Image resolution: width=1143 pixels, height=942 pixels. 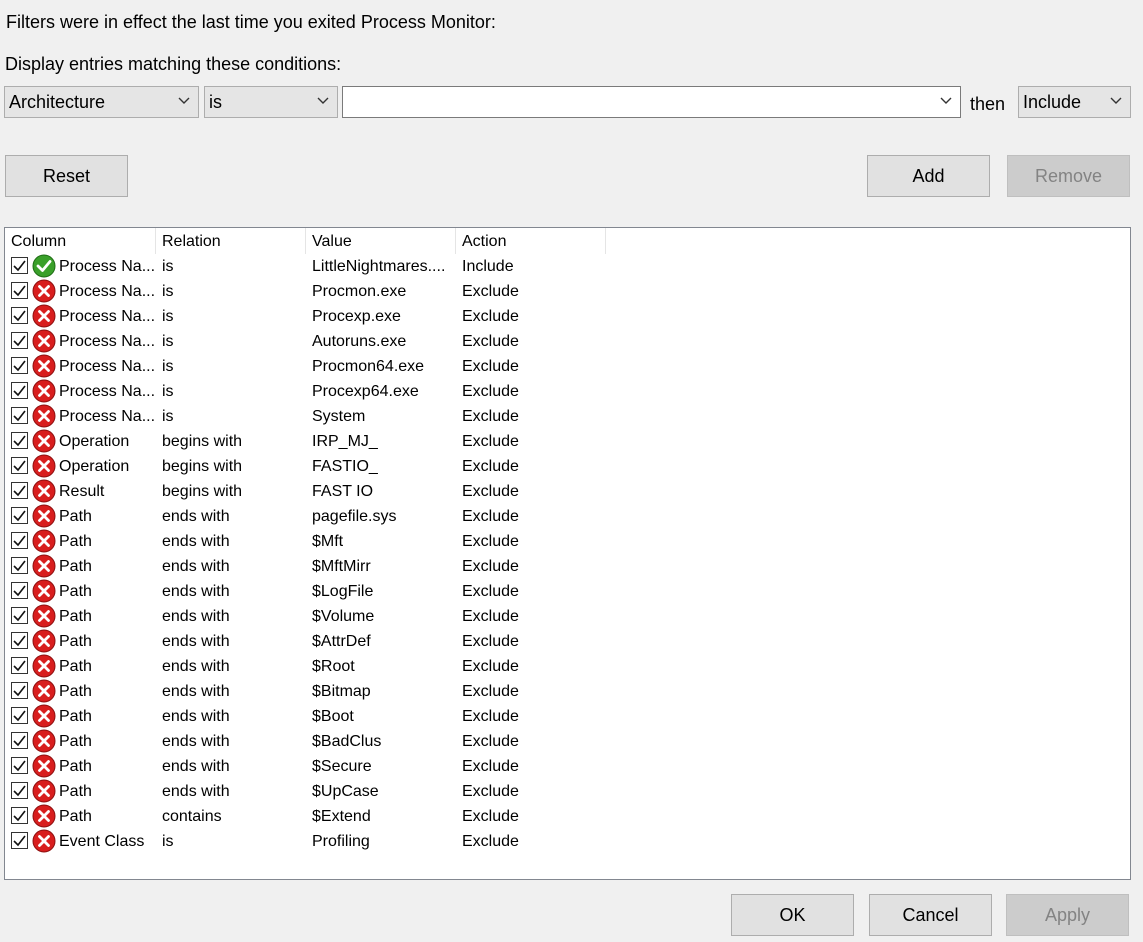 What do you see at coordinates (271, 102) in the screenshot?
I see `relation-select: is` at bounding box center [271, 102].